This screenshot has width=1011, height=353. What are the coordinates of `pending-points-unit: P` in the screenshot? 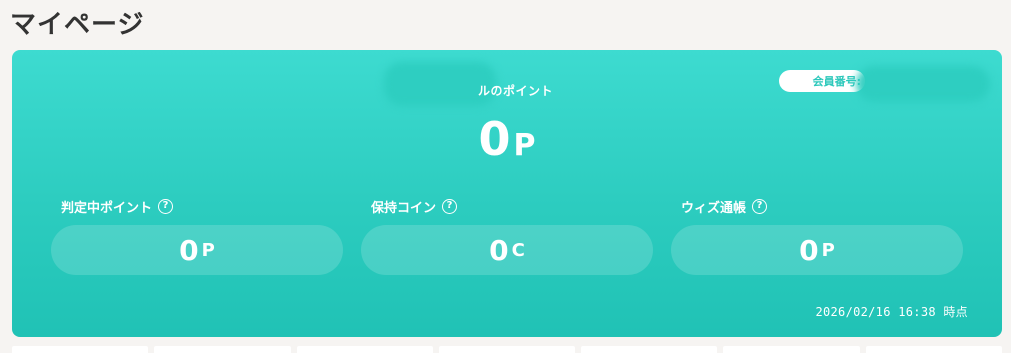 It's located at (208, 250).